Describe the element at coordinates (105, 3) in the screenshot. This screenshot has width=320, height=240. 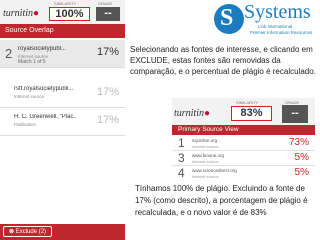
I see `grade-label: GRADE` at that location.